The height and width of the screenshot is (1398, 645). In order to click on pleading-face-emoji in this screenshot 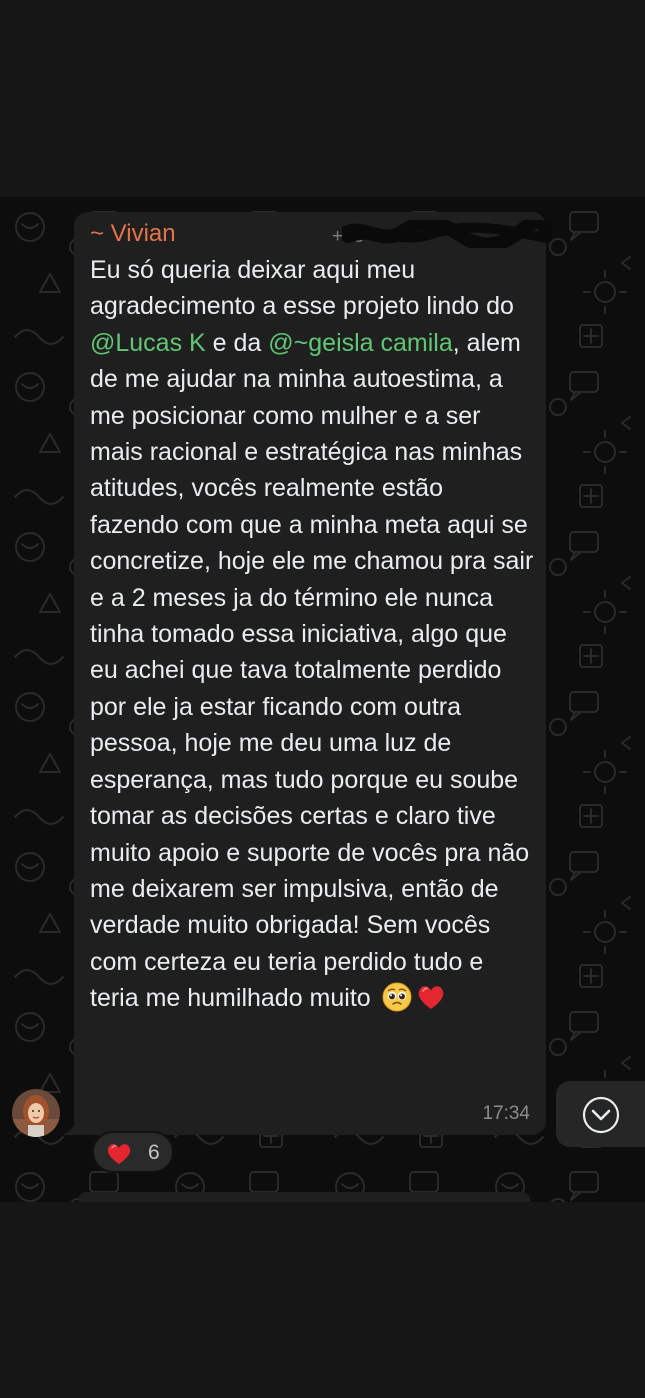, I will do `click(397, 997)`.